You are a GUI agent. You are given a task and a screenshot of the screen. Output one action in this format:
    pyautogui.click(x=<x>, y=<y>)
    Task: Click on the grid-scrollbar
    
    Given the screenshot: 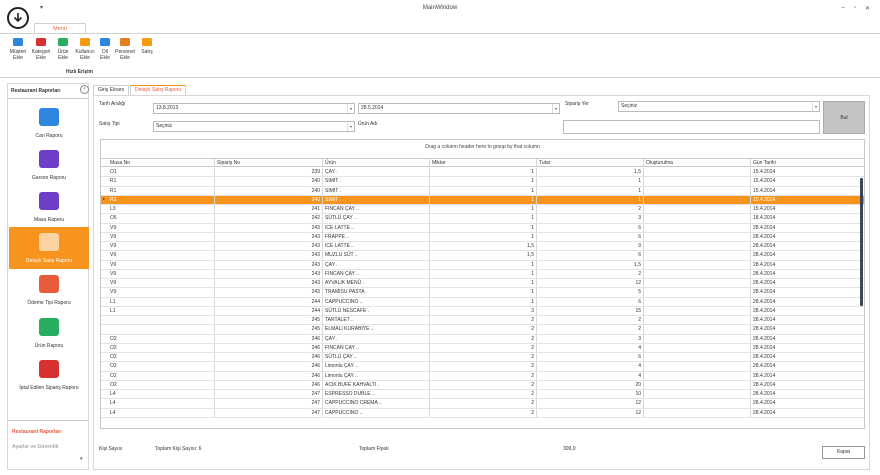 What is the action you would take?
    pyautogui.click(x=861, y=242)
    